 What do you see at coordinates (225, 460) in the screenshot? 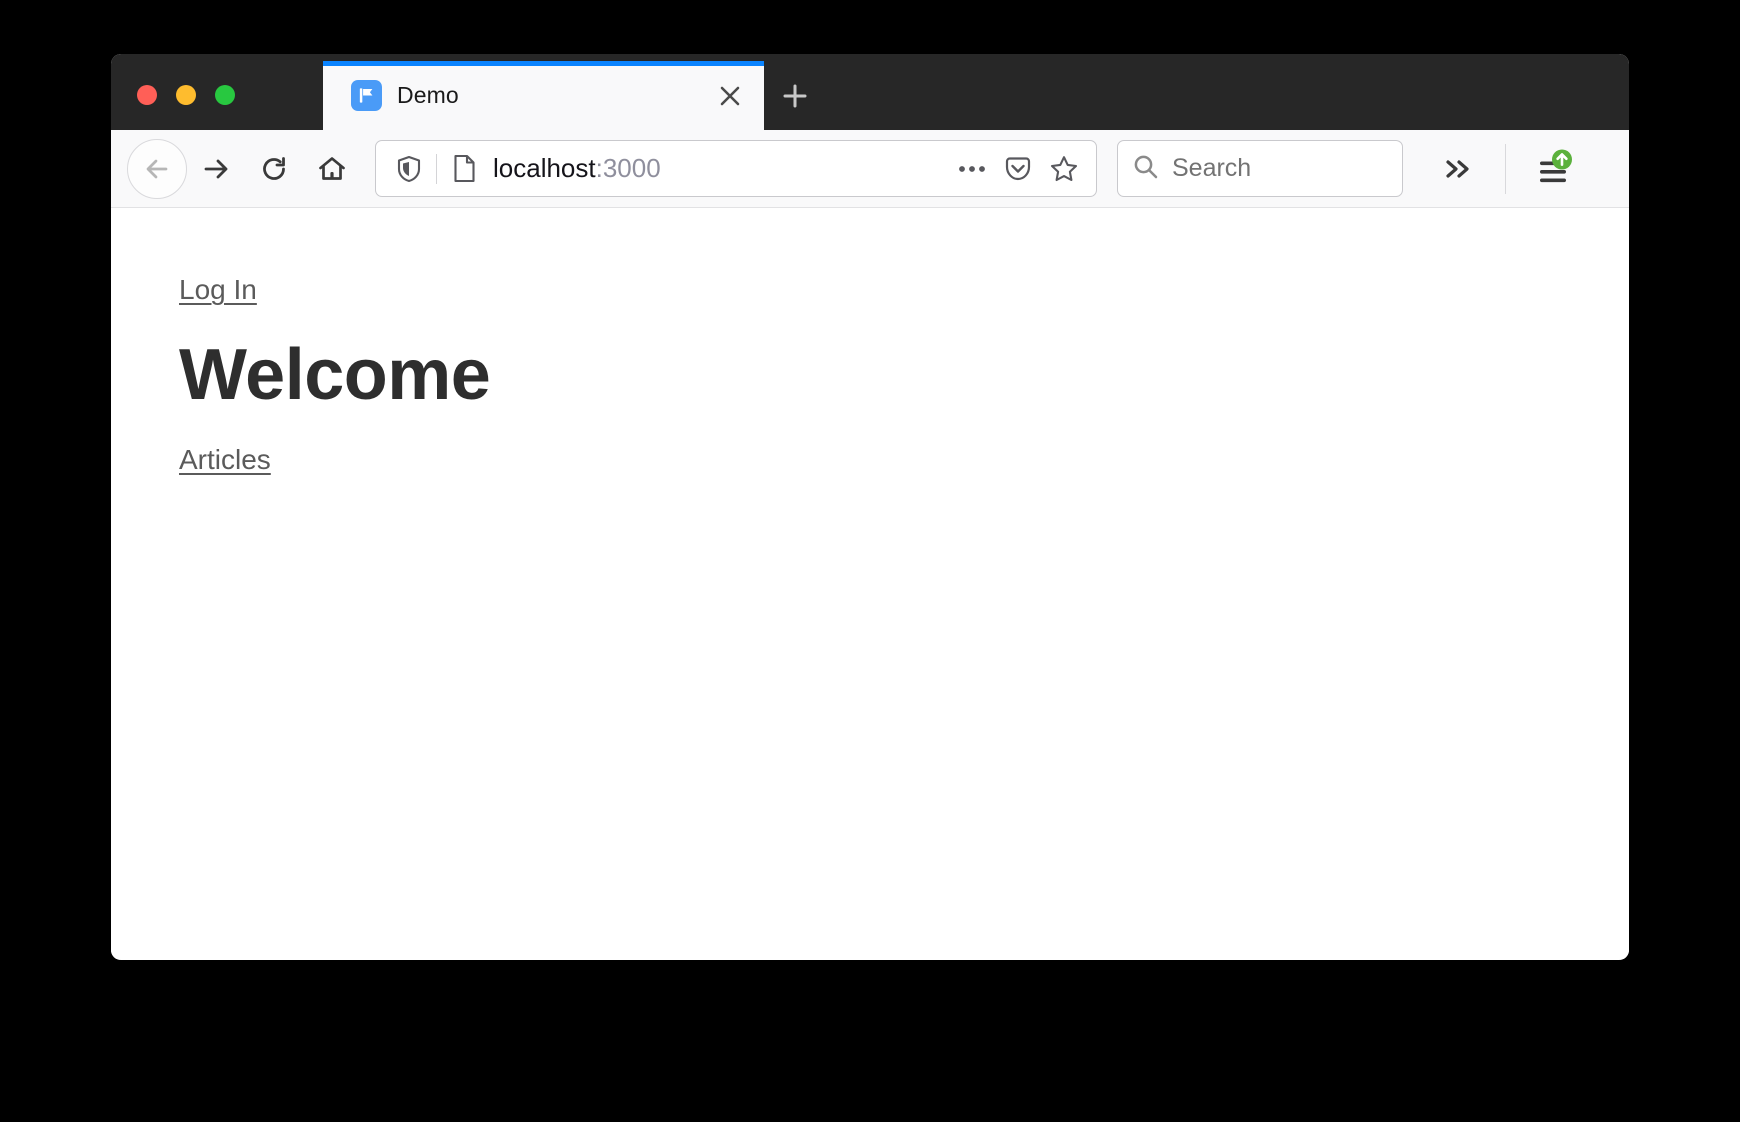
I see `articles-link: Articles` at bounding box center [225, 460].